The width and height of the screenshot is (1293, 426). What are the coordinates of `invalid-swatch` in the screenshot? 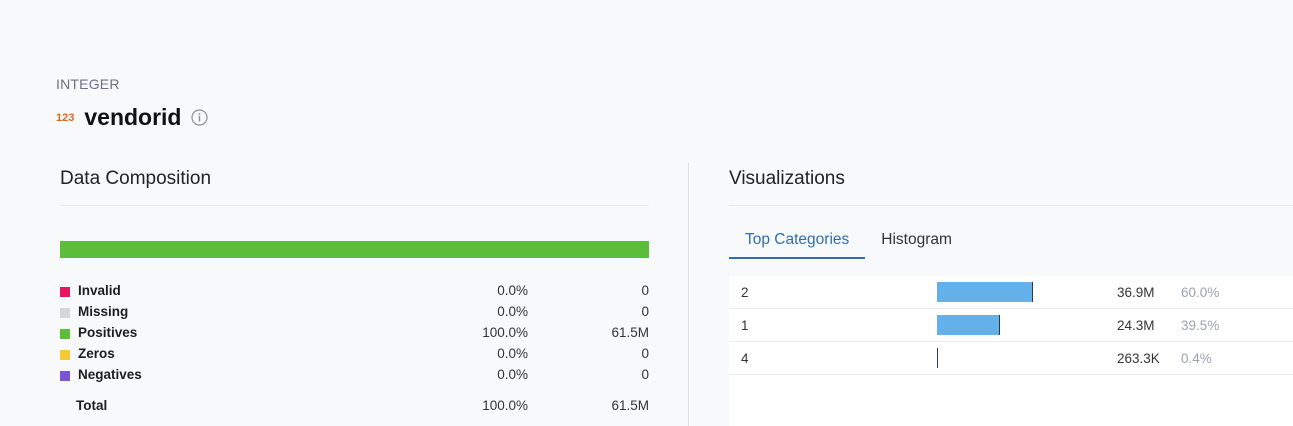 It's located at (65, 292).